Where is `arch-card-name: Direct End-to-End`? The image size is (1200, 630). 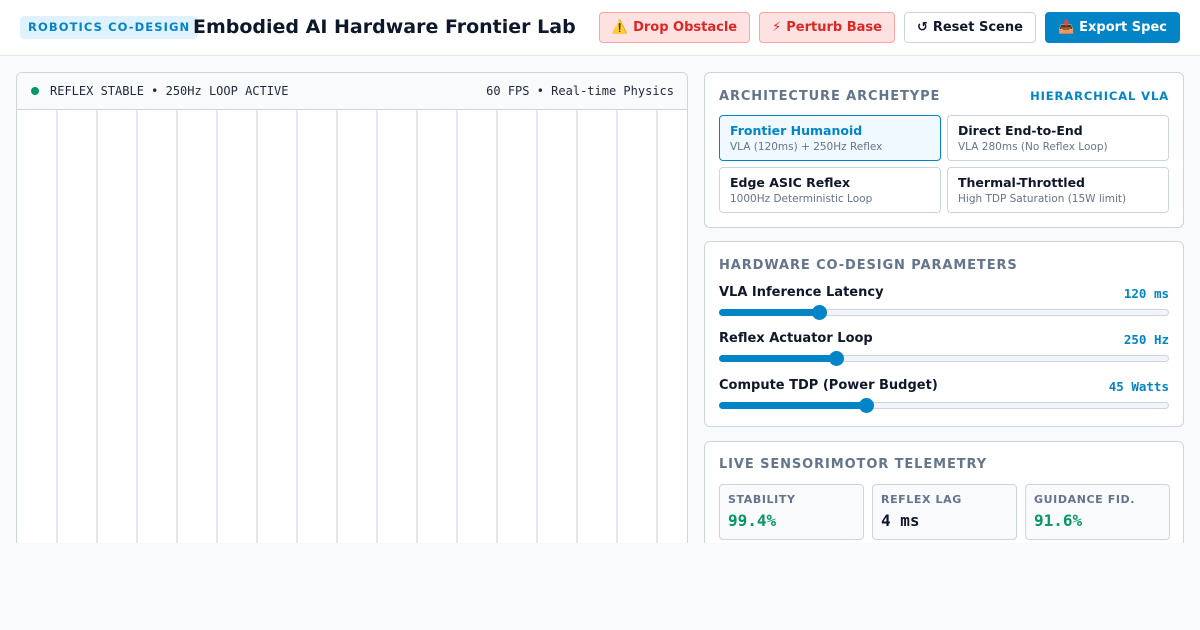
arch-card-name: Direct End-to-End is located at coordinates (1020, 130).